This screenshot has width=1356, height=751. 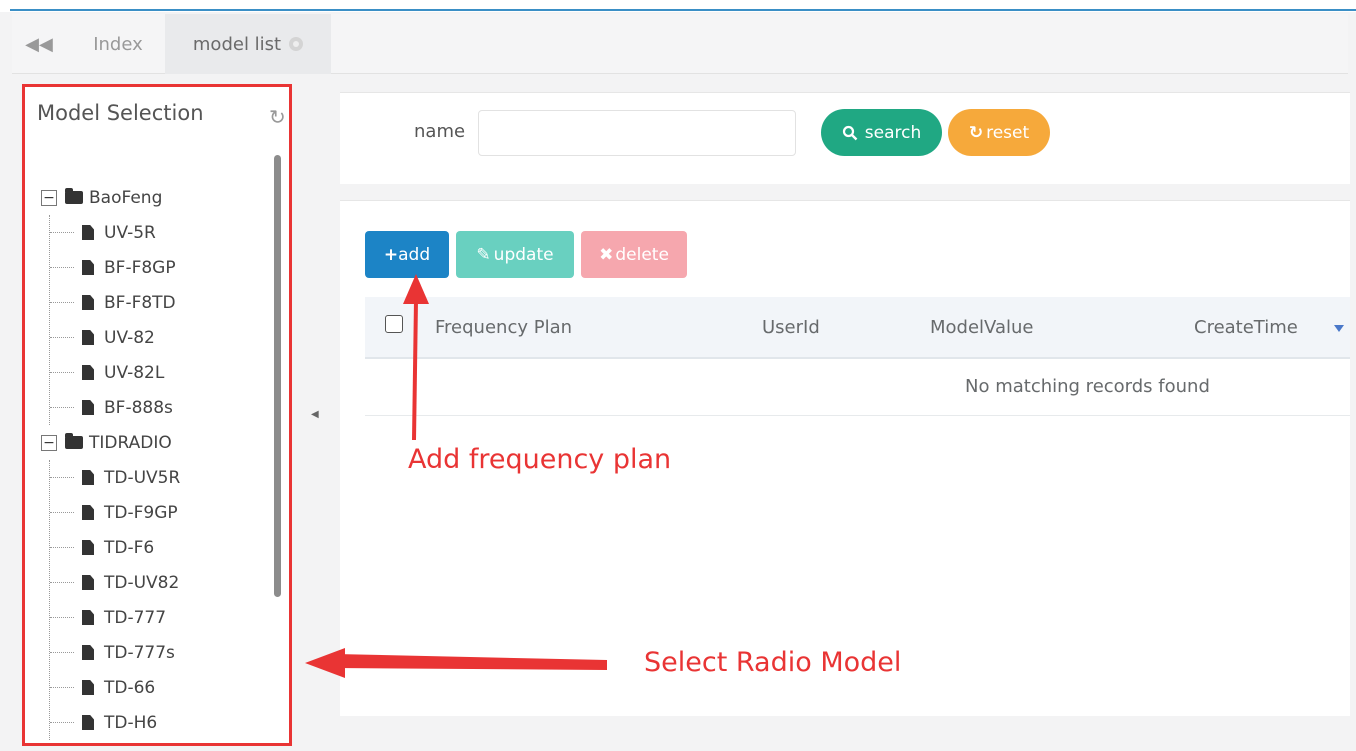 I want to click on annotation-arrows, so click(x=456, y=476).